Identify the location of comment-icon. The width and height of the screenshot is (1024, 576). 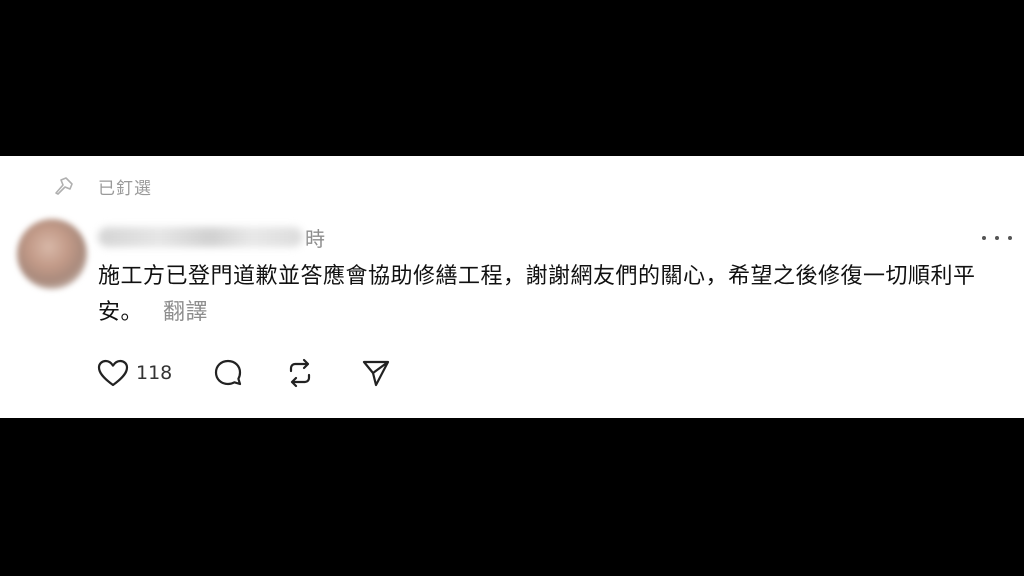
(228, 372).